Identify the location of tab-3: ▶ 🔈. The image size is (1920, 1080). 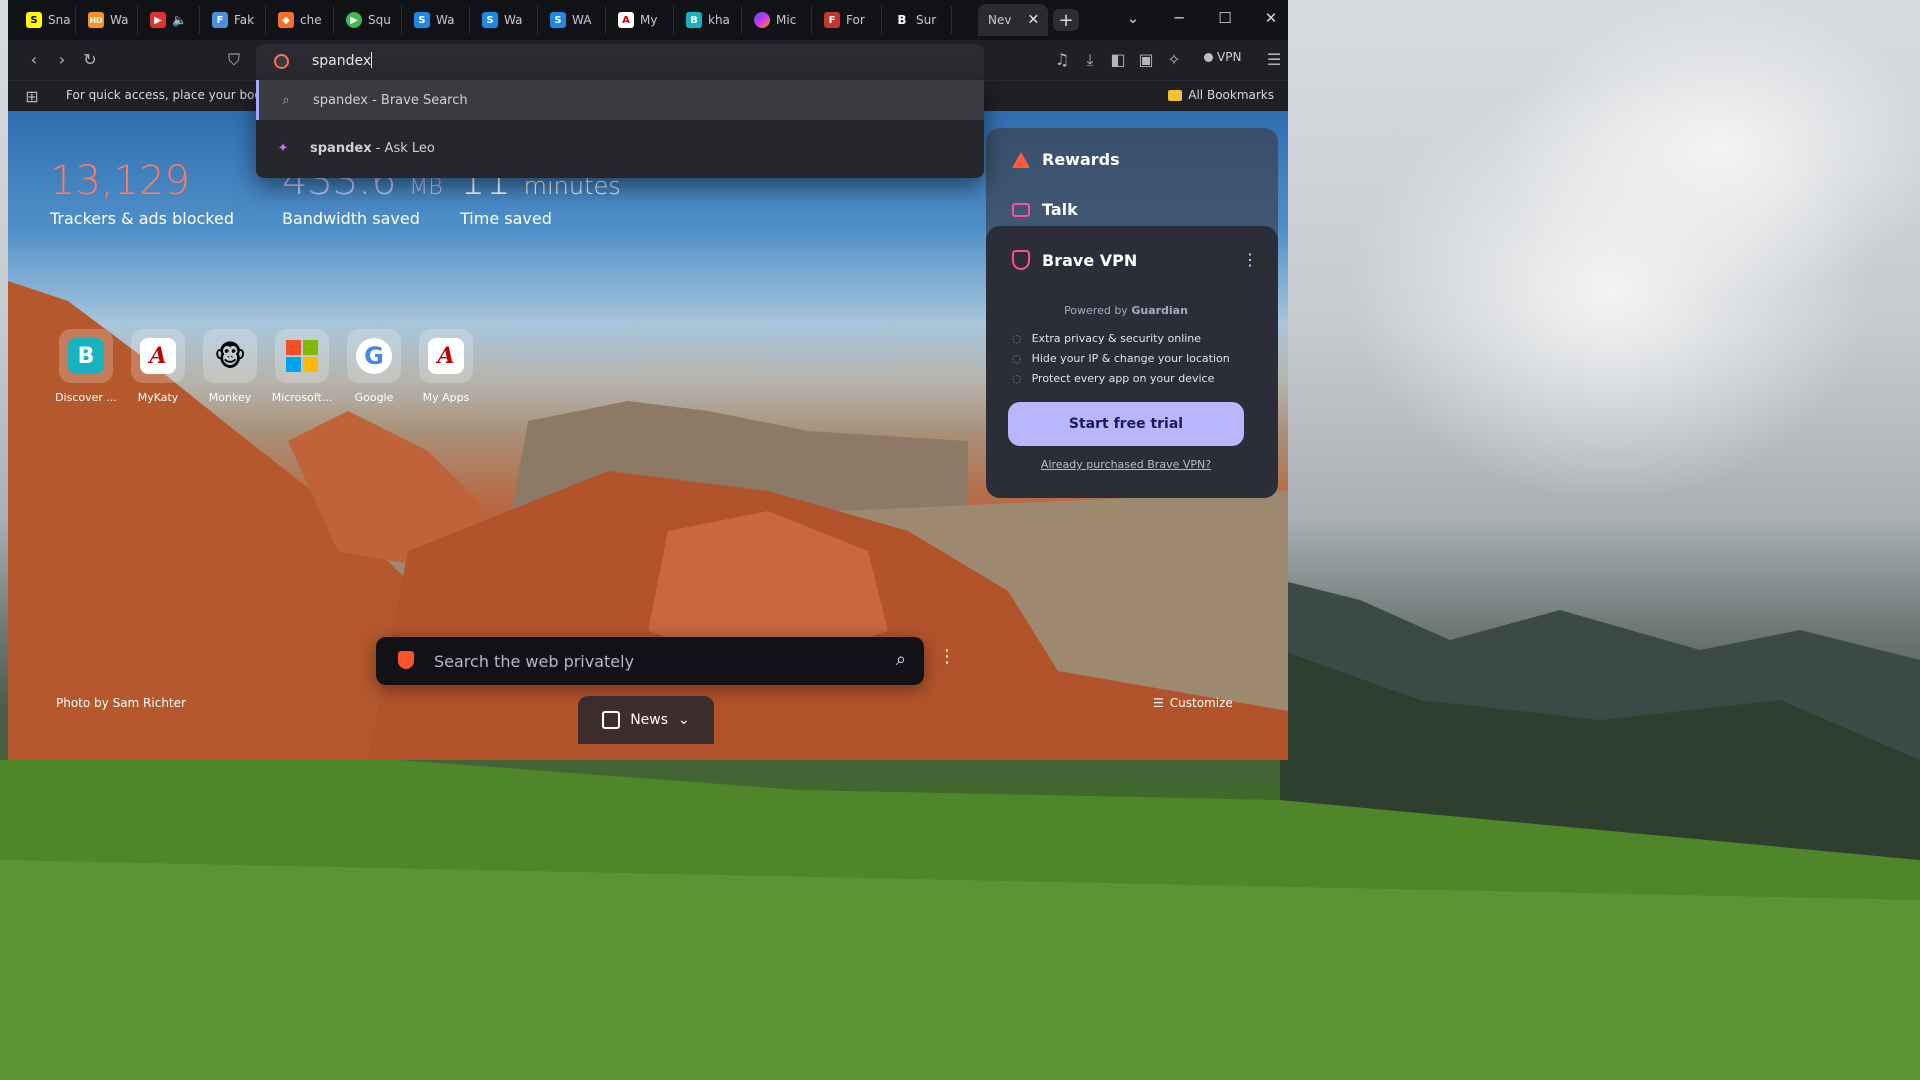
(170, 20).